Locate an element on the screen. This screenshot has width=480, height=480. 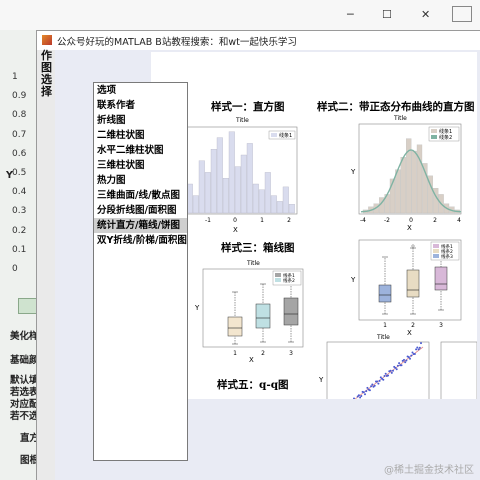
list-item: 热力图 is located at coordinates (140, 180).